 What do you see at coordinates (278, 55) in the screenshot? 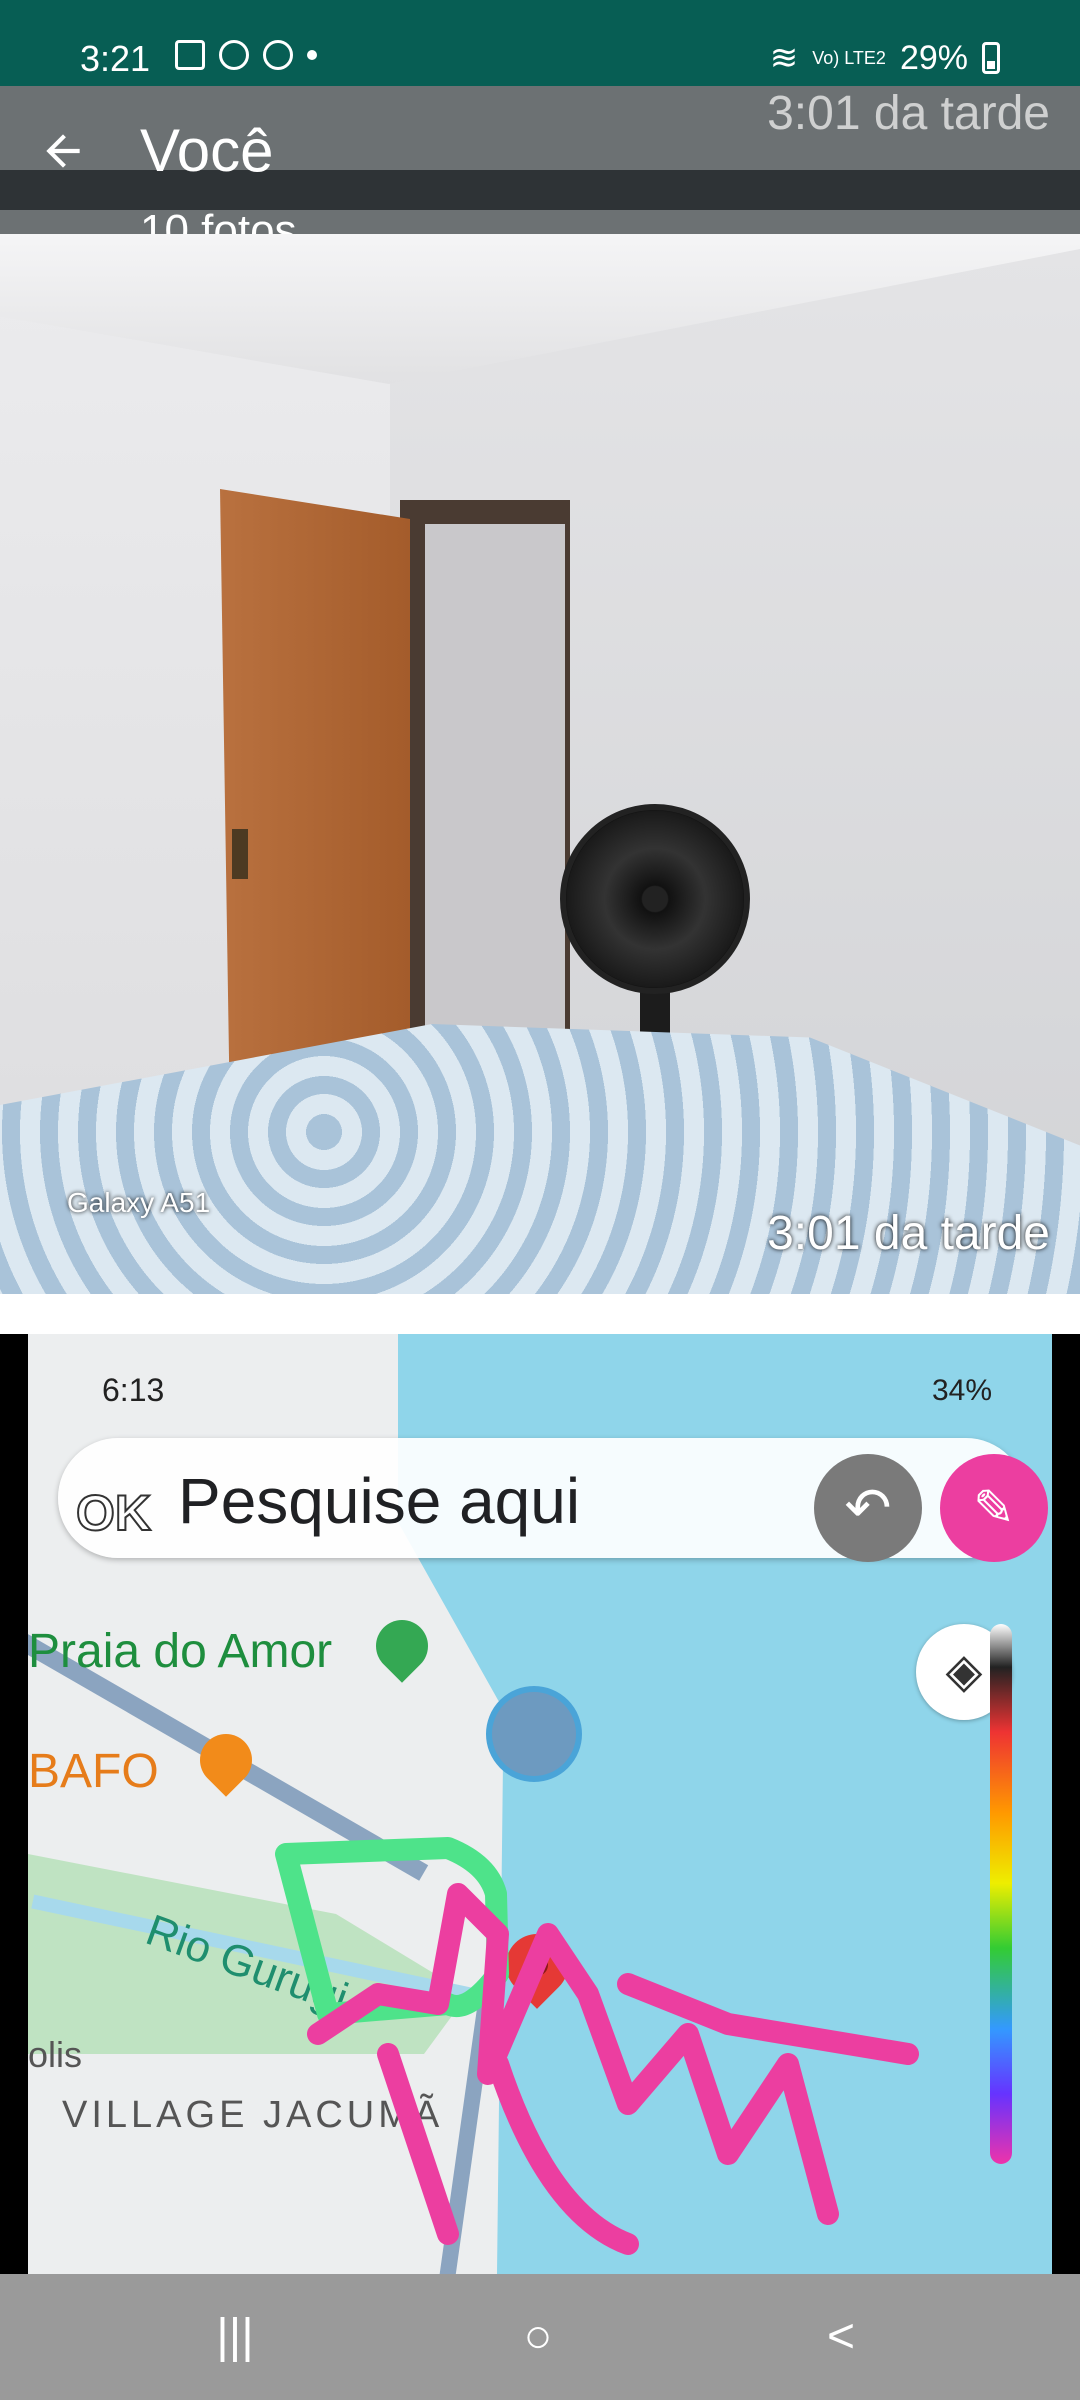
I see `bell-icon` at bounding box center [278, 55].